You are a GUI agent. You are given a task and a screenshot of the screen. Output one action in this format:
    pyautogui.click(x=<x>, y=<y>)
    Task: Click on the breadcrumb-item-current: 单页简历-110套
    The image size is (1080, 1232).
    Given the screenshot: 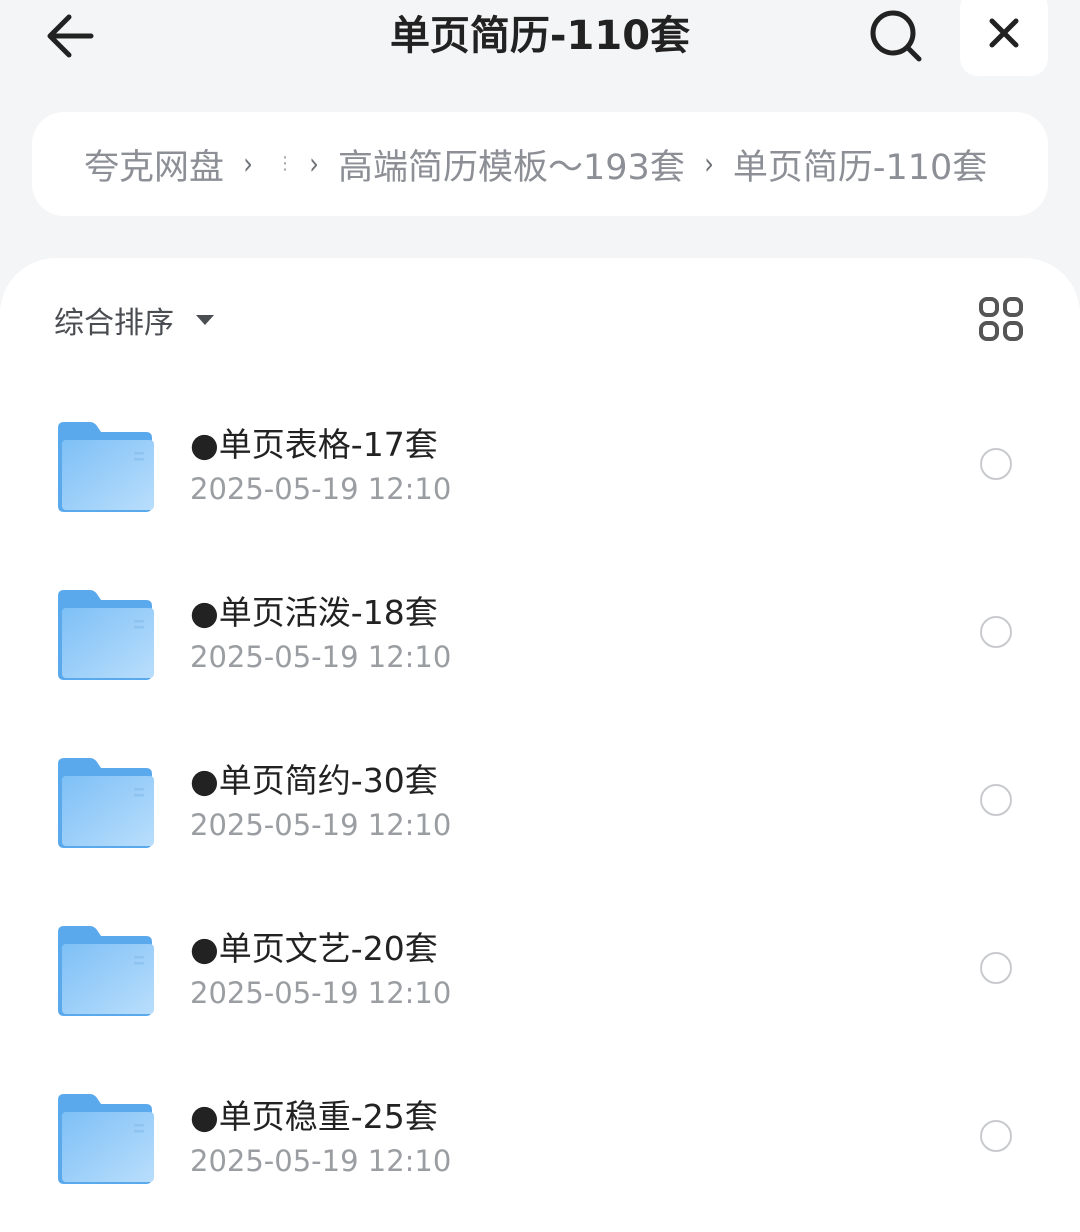 What is the action you would take?
    pyautogui.click(x=860, y=167)
    